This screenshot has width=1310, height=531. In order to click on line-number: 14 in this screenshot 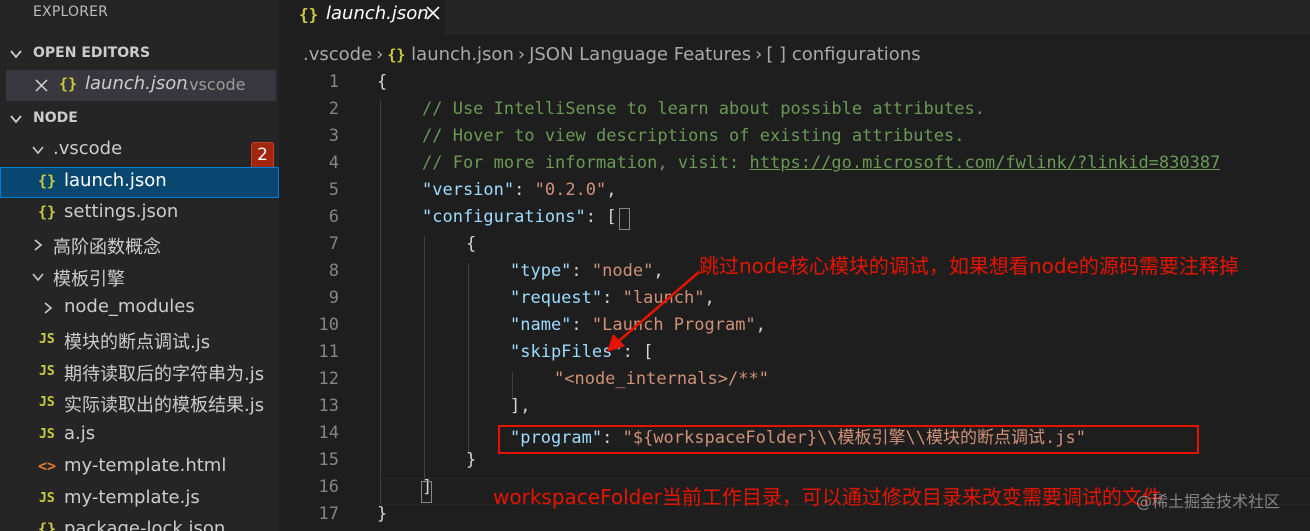, I will do `click(328, 433)`.